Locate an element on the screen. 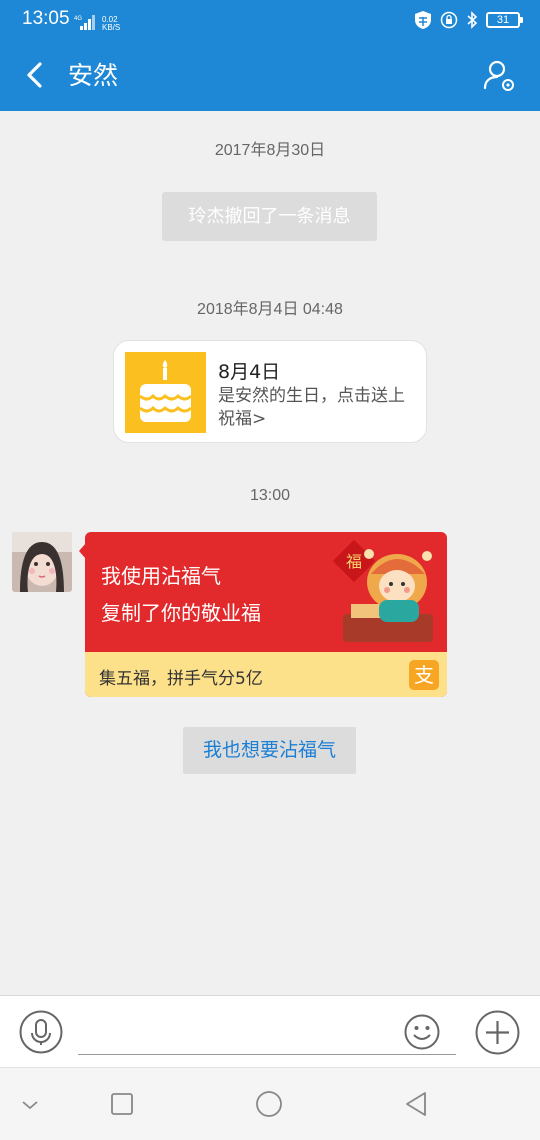 The width and height of the screenshot is (540, 1140). chevron-left-icon is located at coordinates (35, 75).